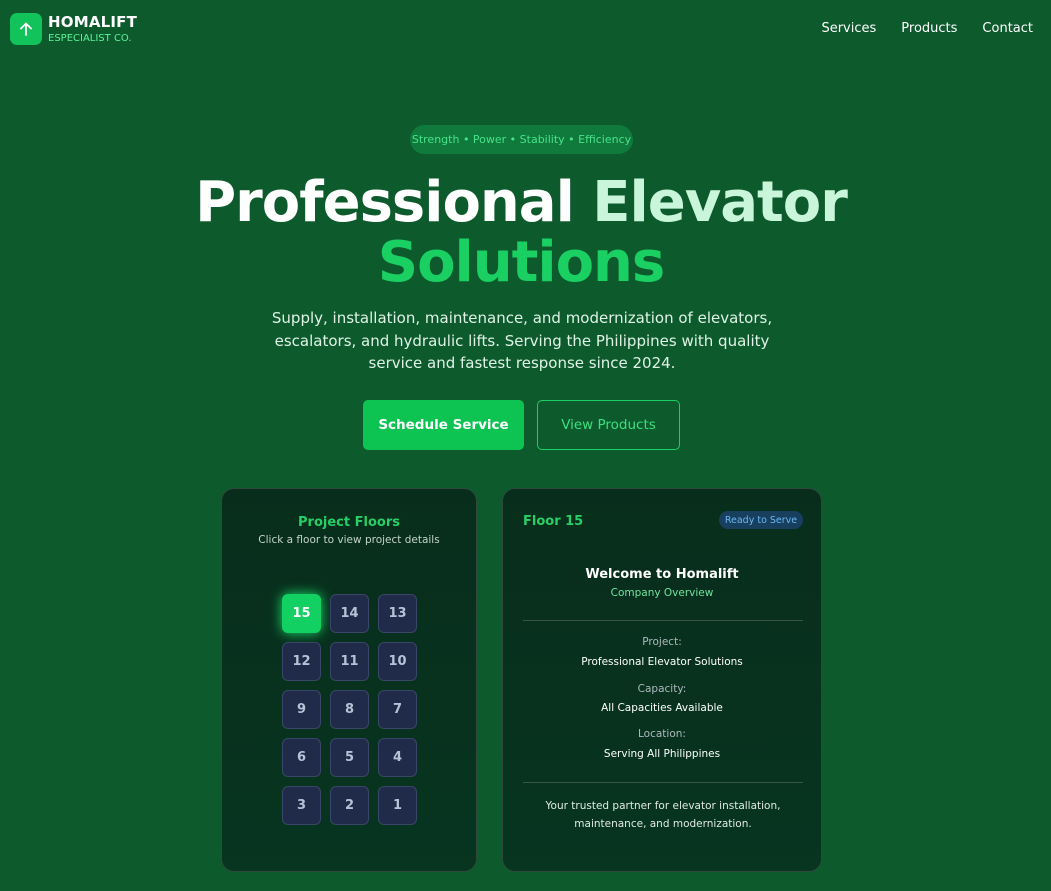  Describe the element at coordinates (608, 425) in the screenshot. I see `view-products-button: View Products` at that location.